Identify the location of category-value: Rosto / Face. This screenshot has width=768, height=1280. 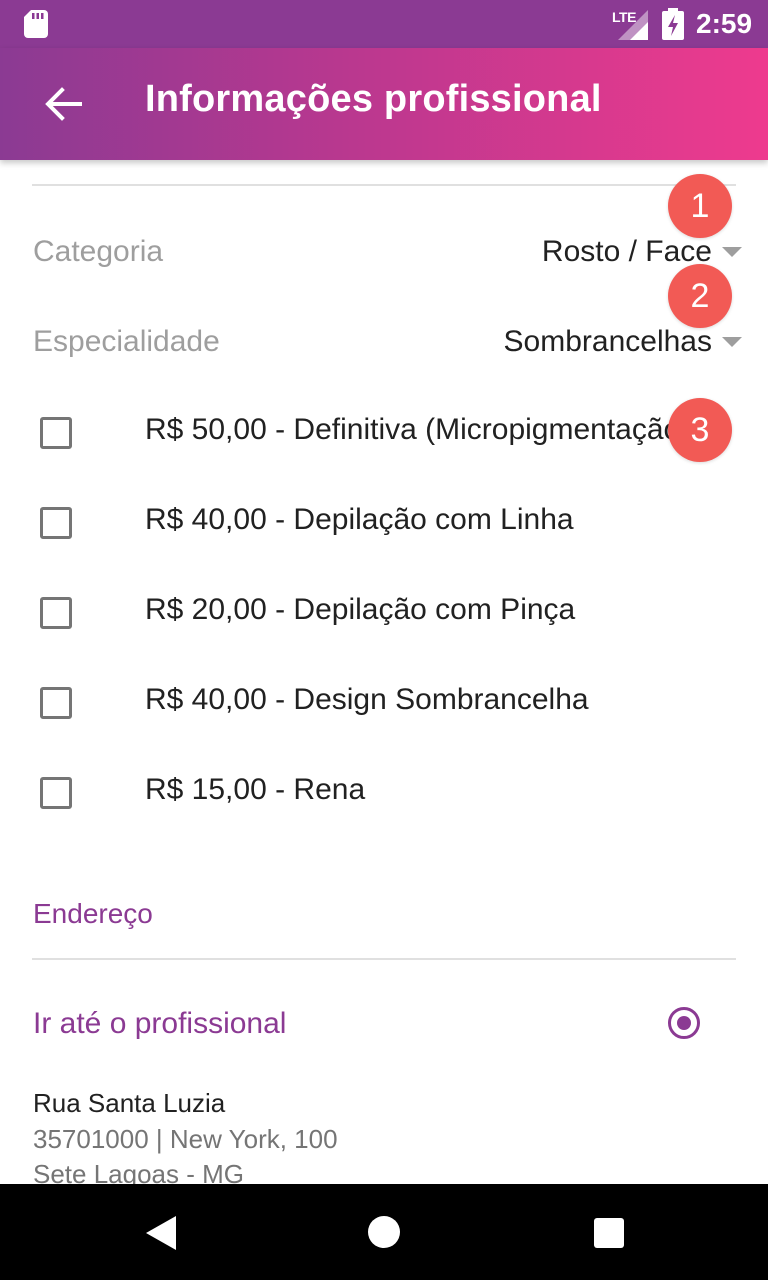
(626, 251).